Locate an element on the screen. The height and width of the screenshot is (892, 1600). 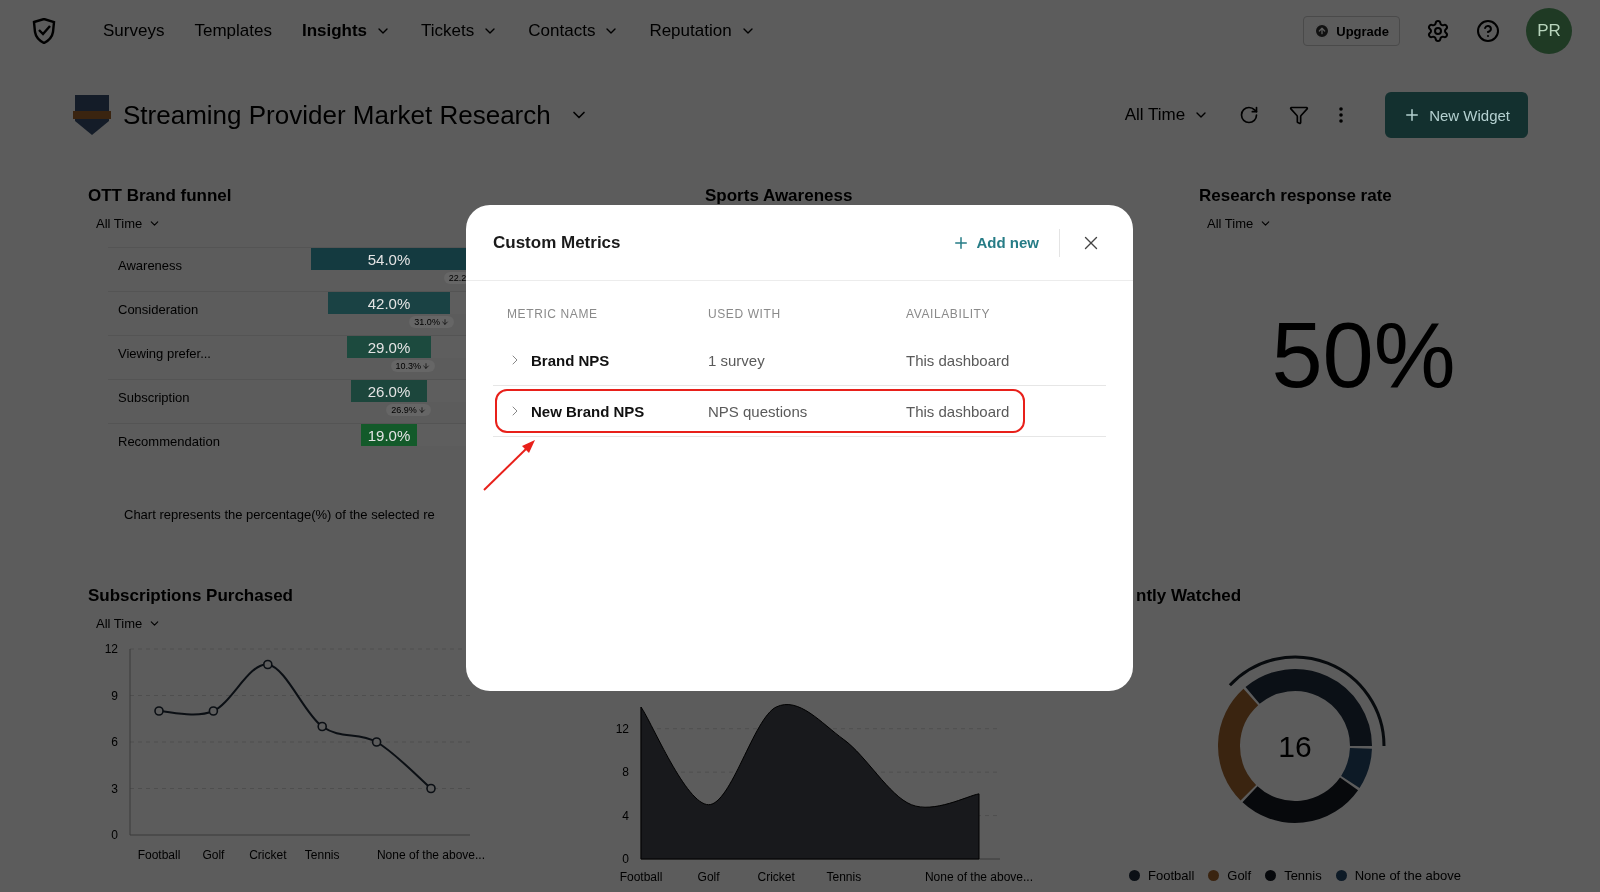
response-rate-value: 50% is located at coordinates (1363, 355).